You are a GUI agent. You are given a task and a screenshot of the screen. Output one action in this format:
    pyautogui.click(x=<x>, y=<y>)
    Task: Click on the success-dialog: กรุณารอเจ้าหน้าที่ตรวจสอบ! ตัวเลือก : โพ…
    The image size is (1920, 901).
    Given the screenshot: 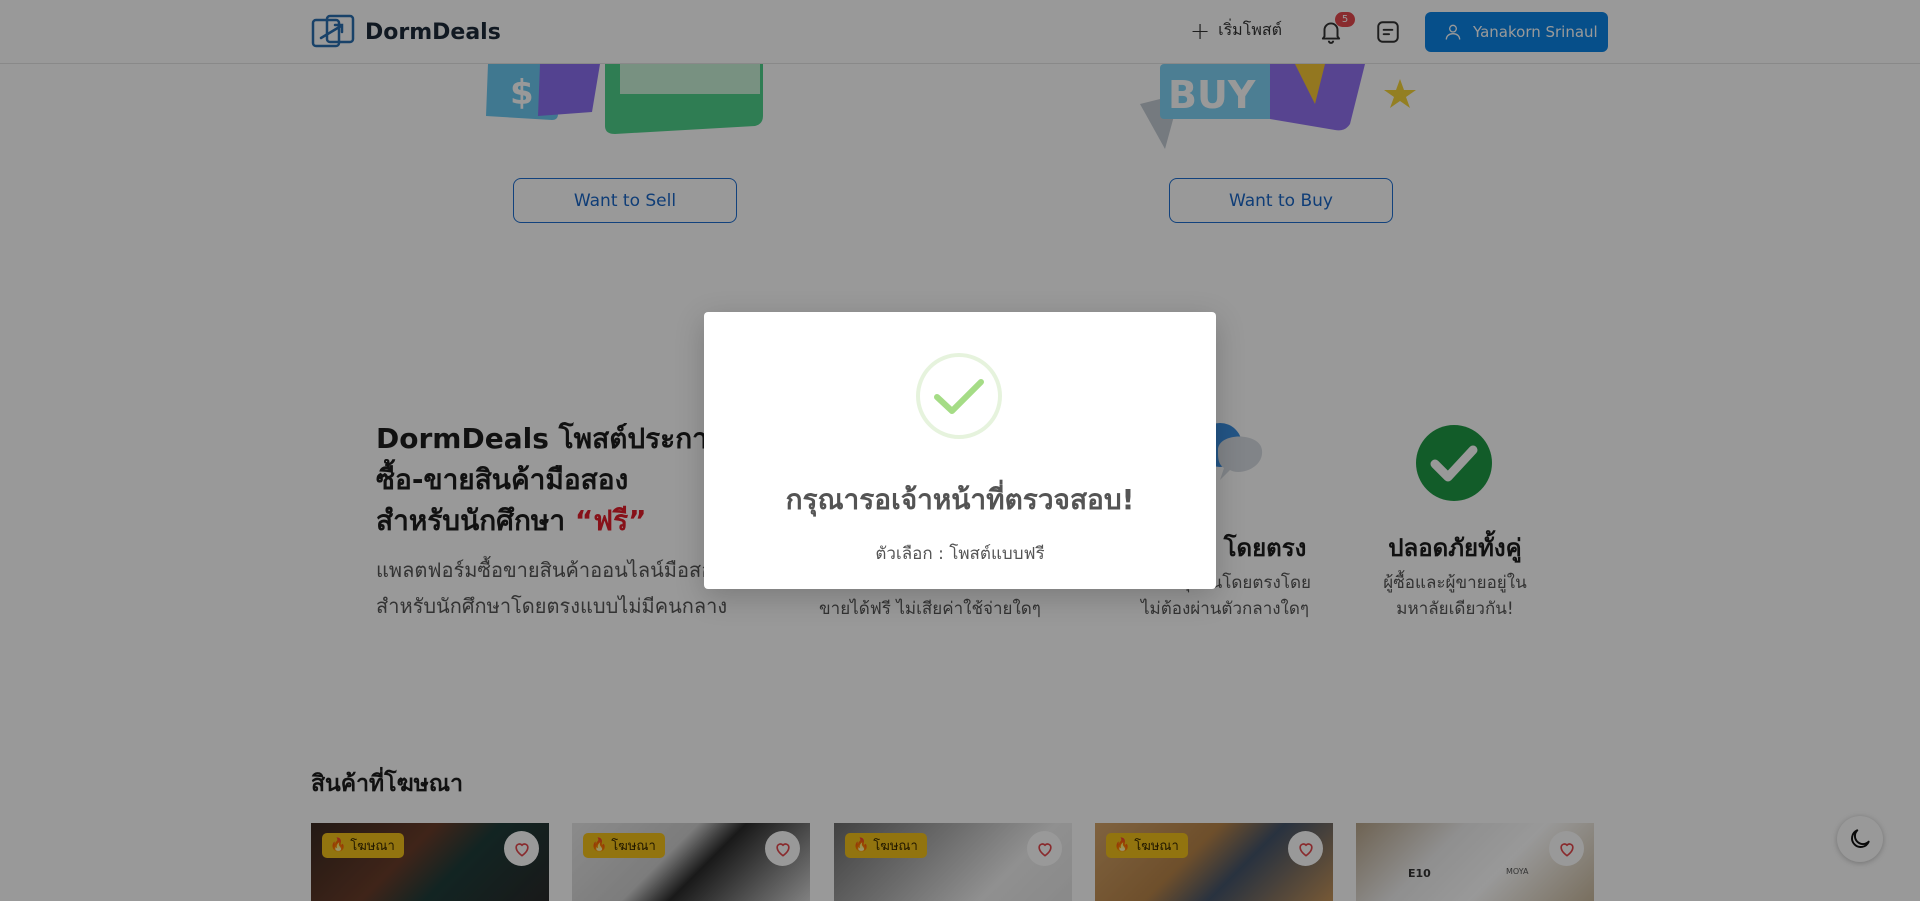 What is the action you would take?
    pyautogui.click(x=960, y=450)
    